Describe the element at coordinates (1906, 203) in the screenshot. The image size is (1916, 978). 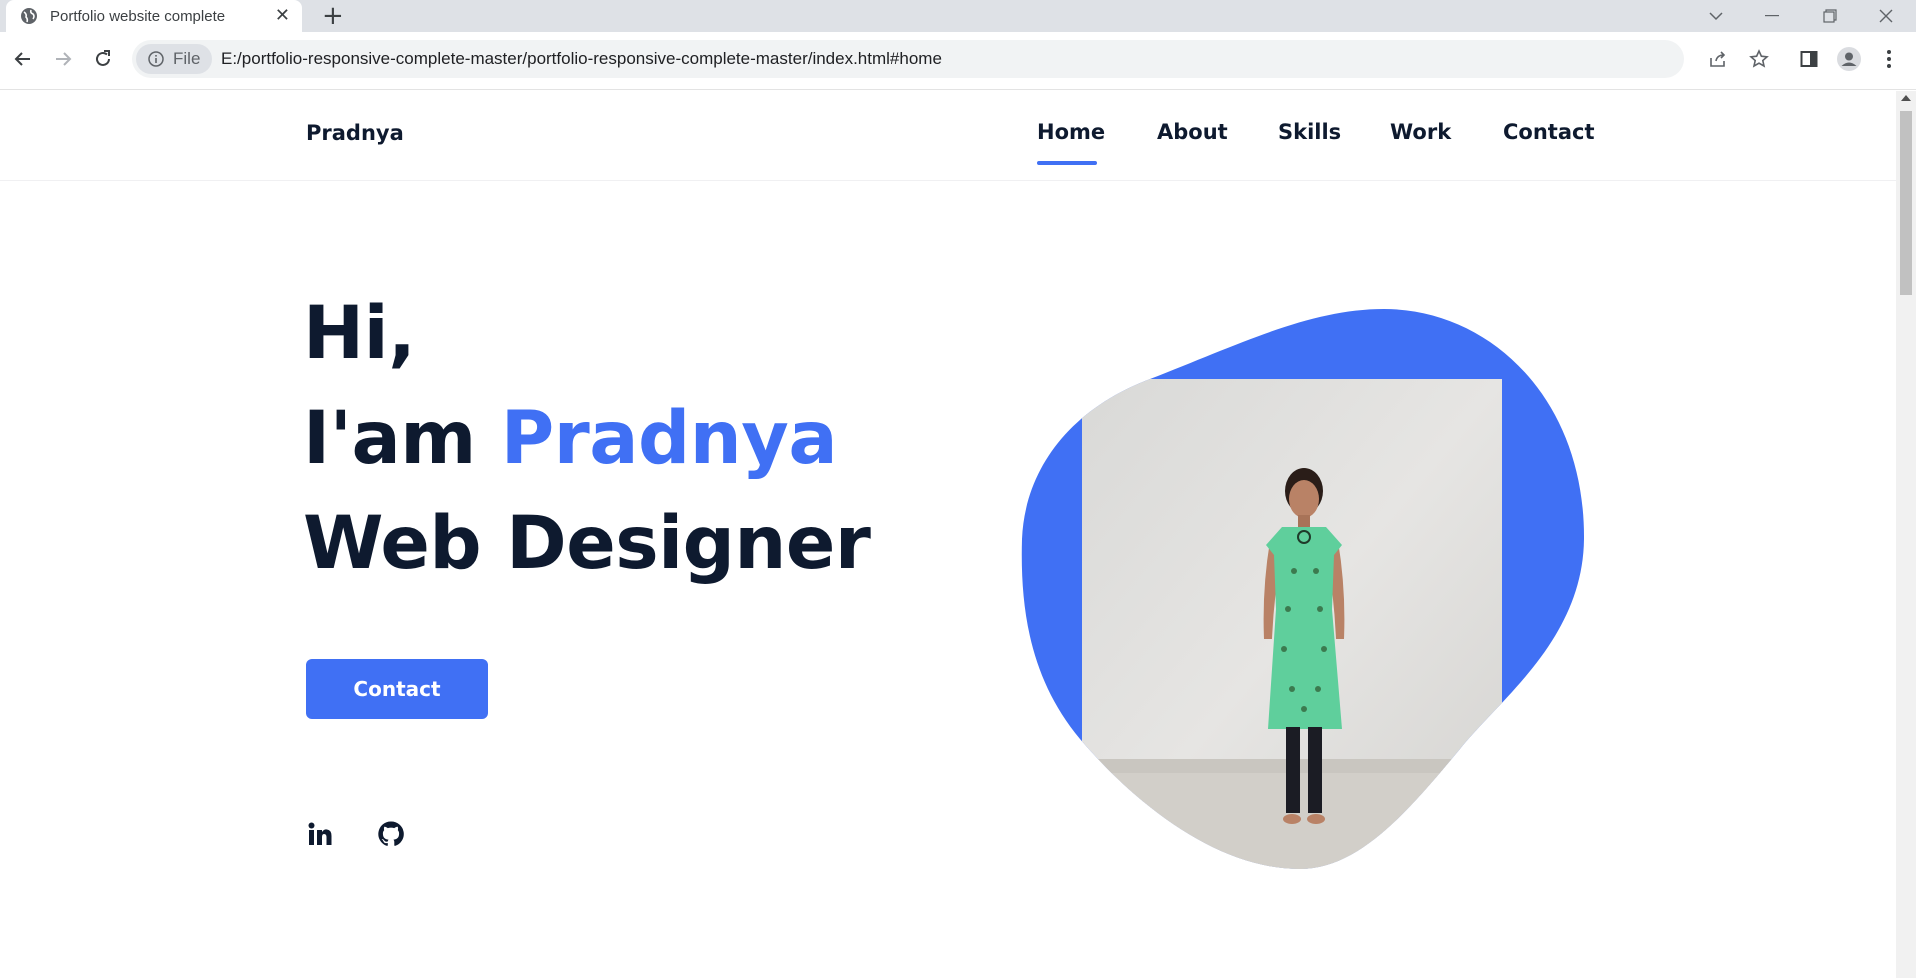
I see `scroll-thumb` at that location.